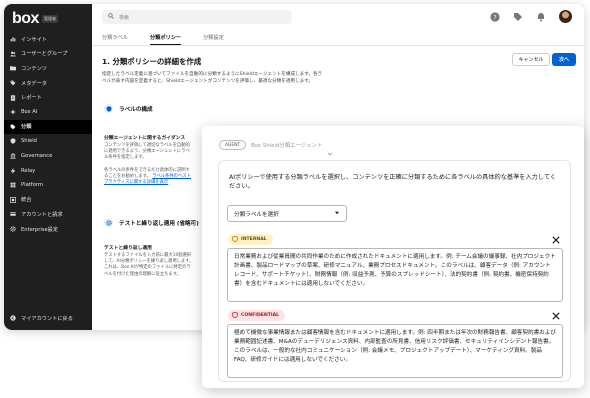  What do you see at coordinates (29, 141) in the screenshot?
I see `sidebar-item-label: Shield` at bounding box center [29, 141].